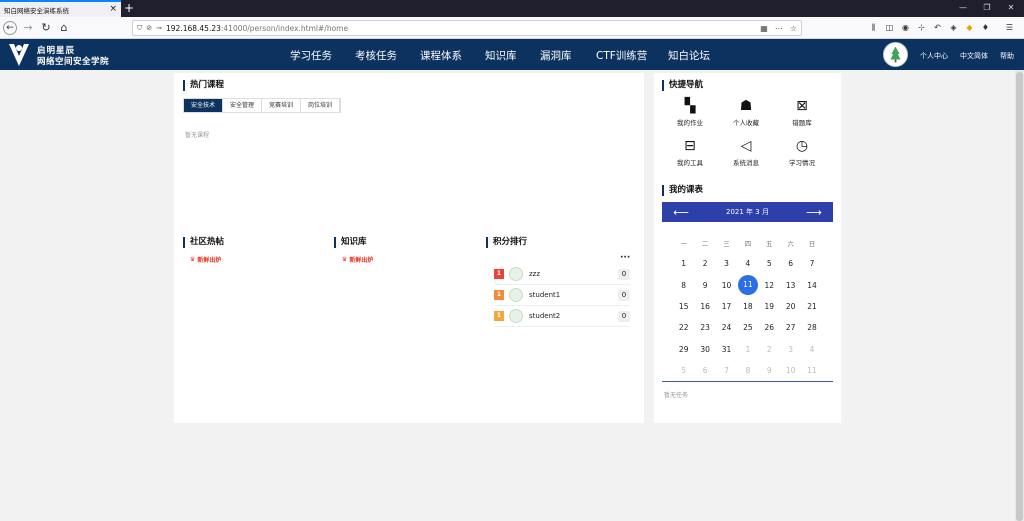 The width and height of the screenshot is (1024, 521). I want to click on community-new-badge: ♛ 新鲜出炉, so click(205, 259).